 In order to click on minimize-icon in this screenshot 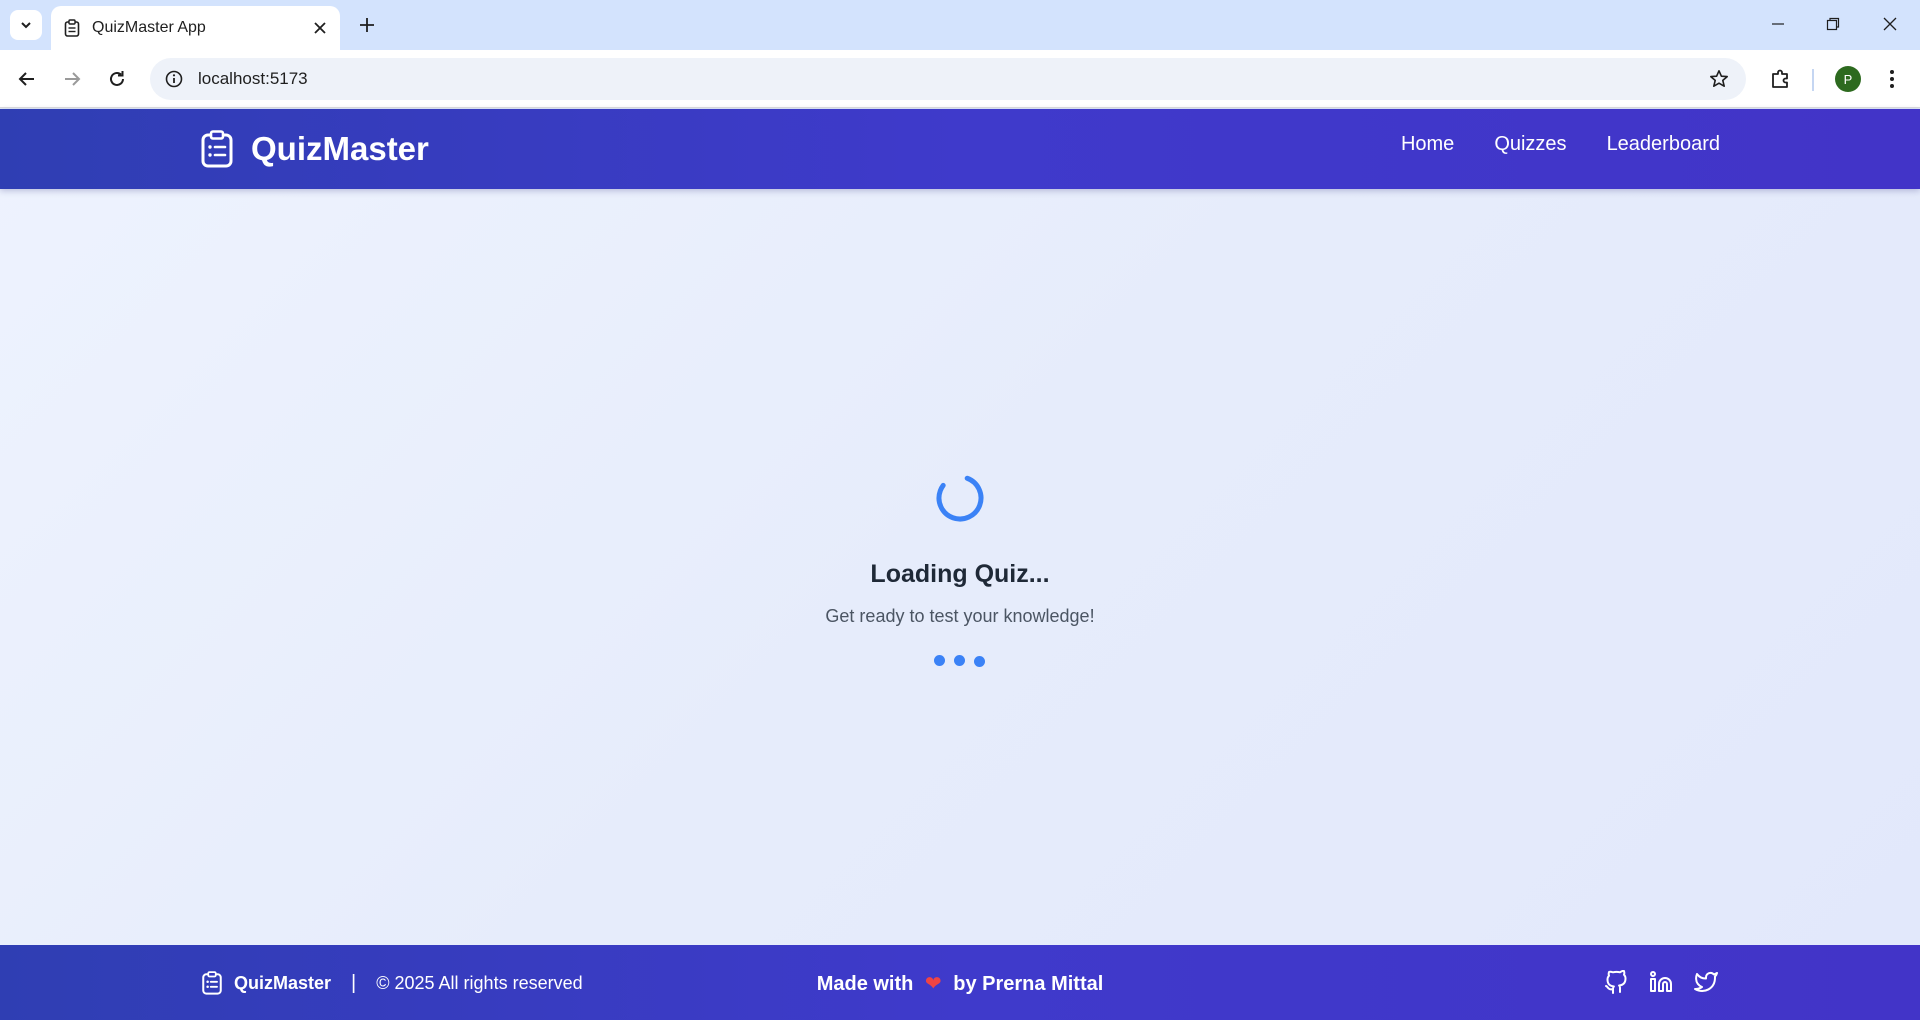, I will do `click(1778, 24)`.